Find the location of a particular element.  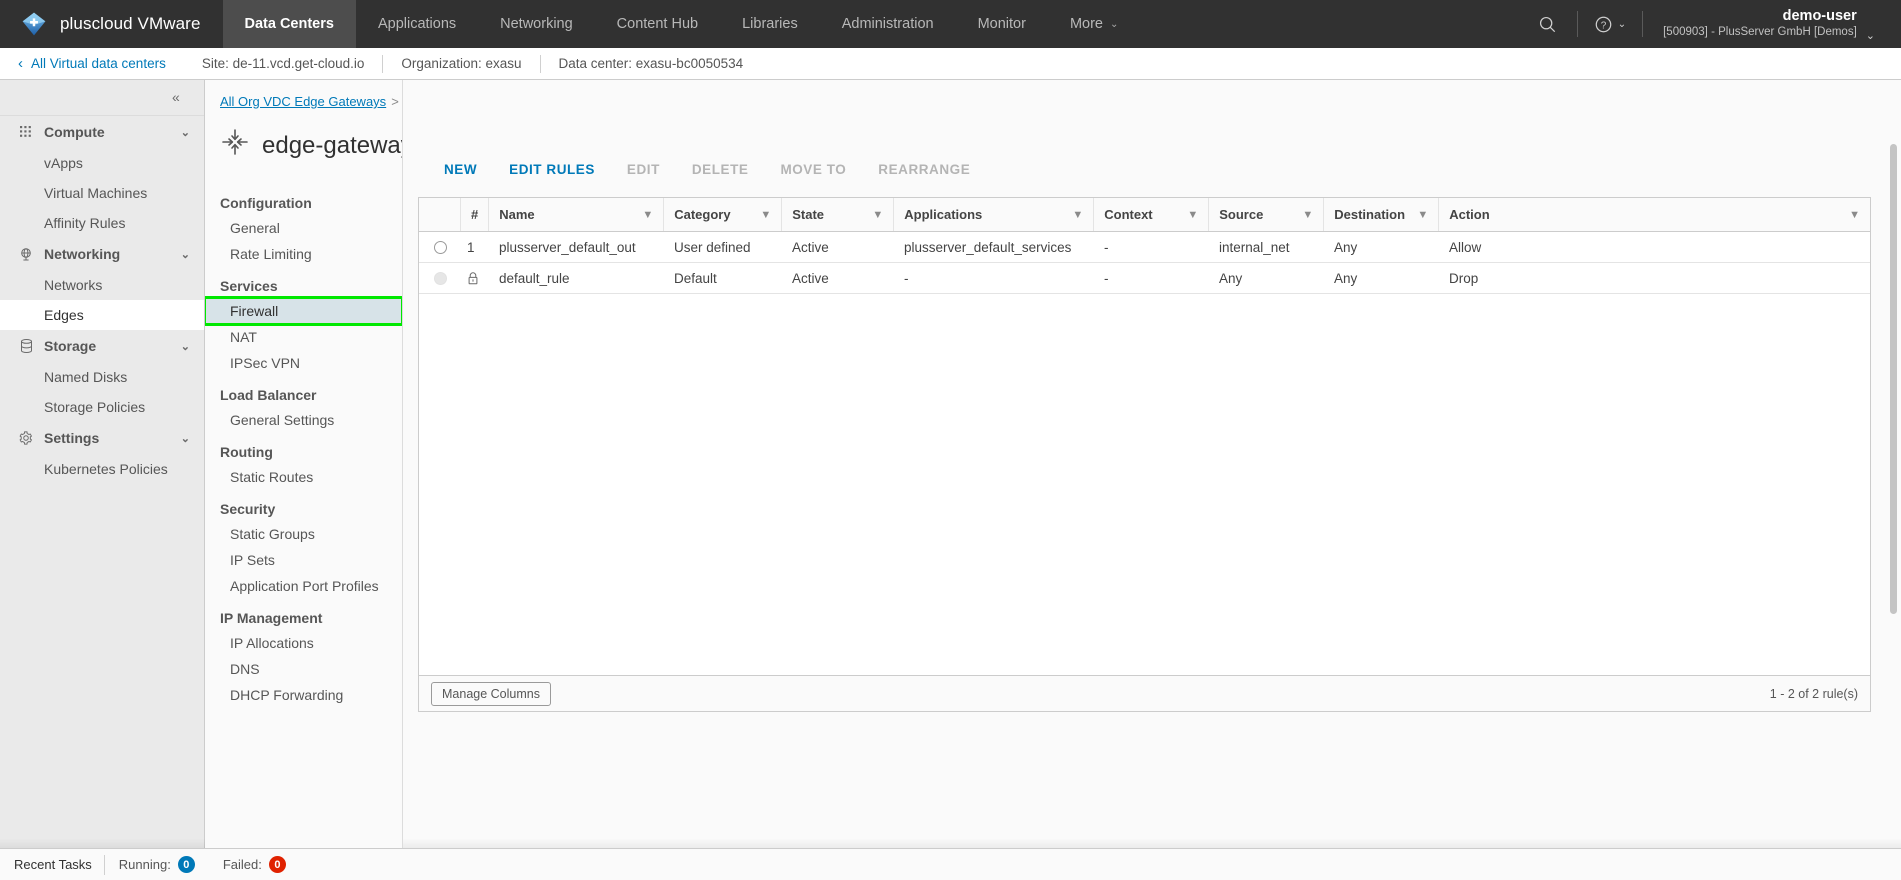

brand-name: pluscloud VMware is located at coordinates (130, 23).